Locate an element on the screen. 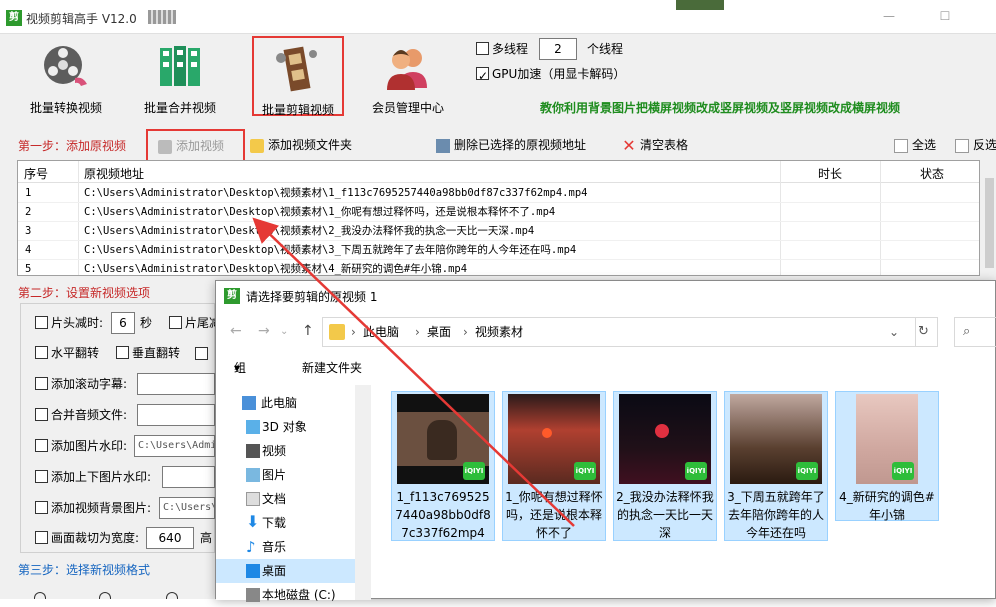 The width and height of the screenshot is (996, 607). image-watermark-checkbox is located at coordinates (41, 445).